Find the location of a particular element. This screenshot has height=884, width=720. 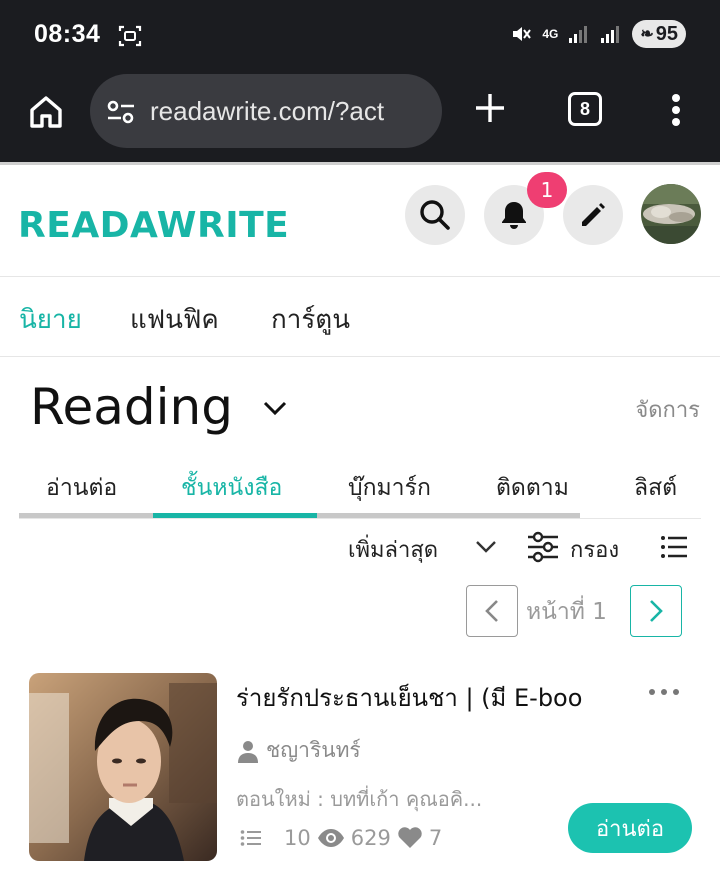

screenshot-icon is located at coordinates (130, 36).